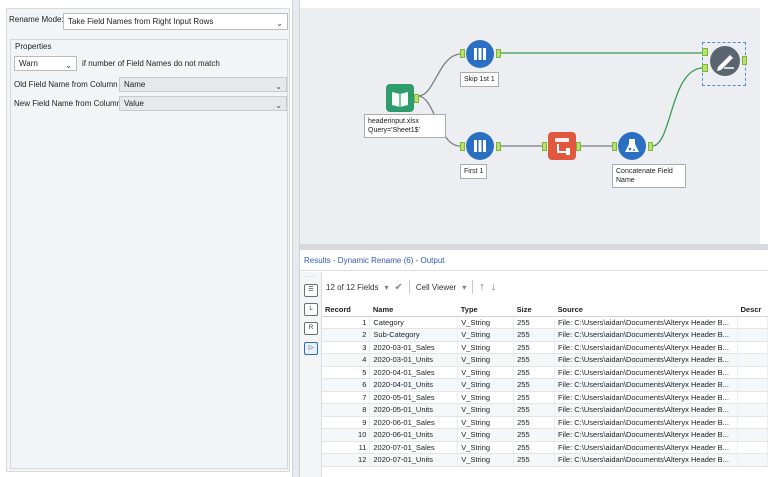 Image resolution: width=768 pixels, height=477 pixels. Describe the element at coordinates (436, 287) in the screenshot. I see `cell-viewer-button: Cell Viewer` at that location.